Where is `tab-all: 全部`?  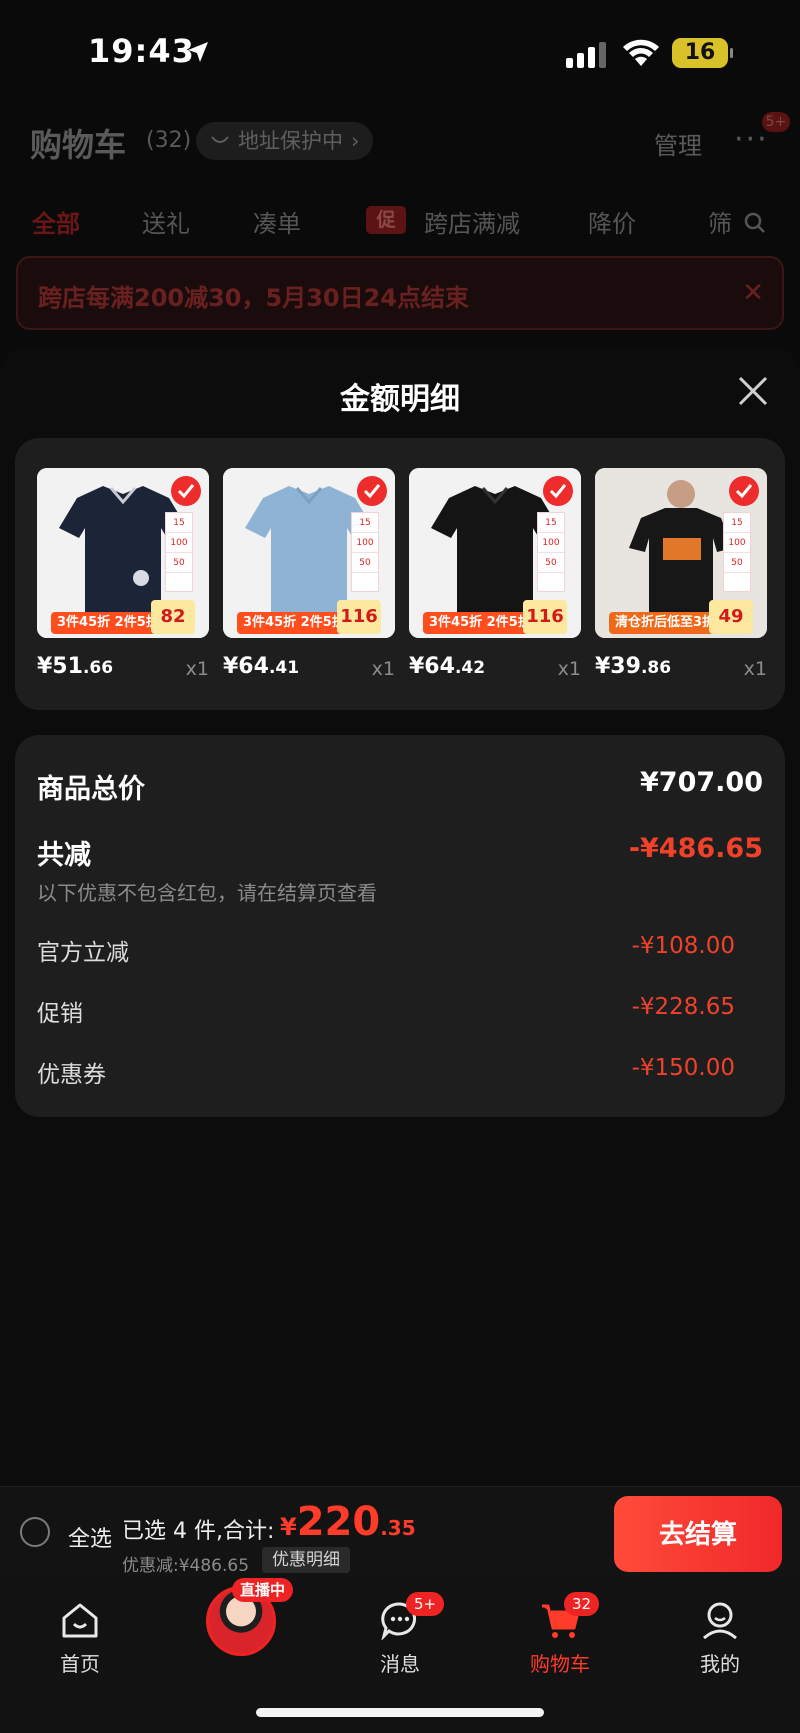 tab-all: 全部 is located at coordinates (56, 221).